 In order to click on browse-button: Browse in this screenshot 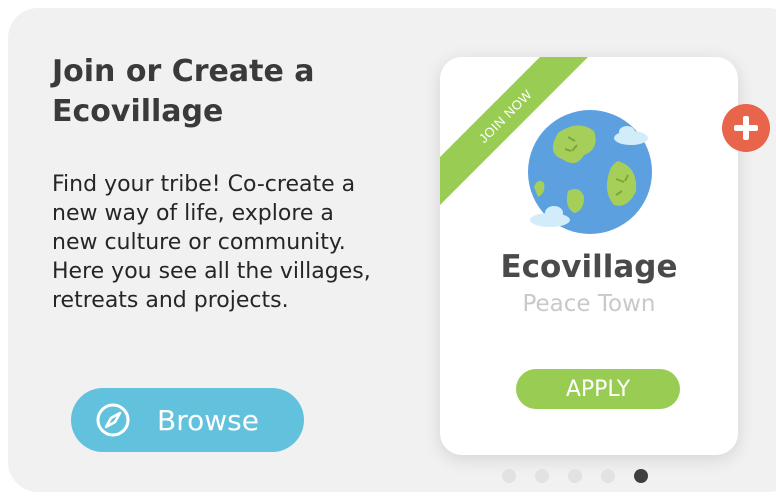, I will do `click(187, 420)`.